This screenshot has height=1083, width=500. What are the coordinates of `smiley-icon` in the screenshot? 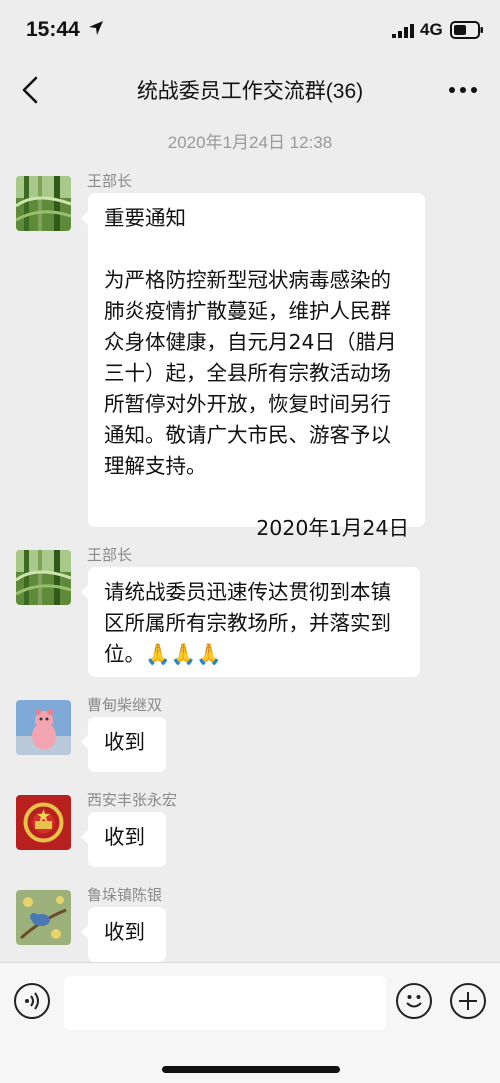 It's located at (414, 1001).